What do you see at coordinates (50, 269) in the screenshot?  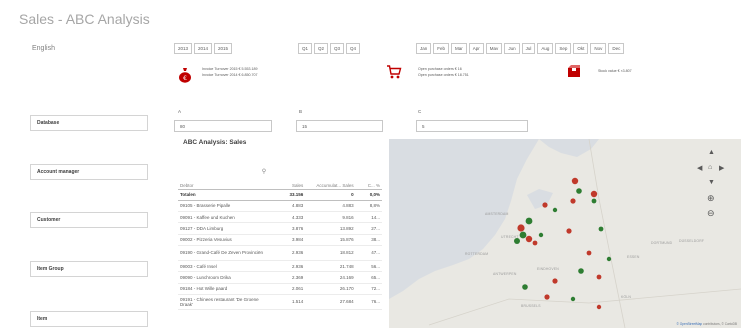 I see `filter-label: Item Group` at bounding box center [50, 269].